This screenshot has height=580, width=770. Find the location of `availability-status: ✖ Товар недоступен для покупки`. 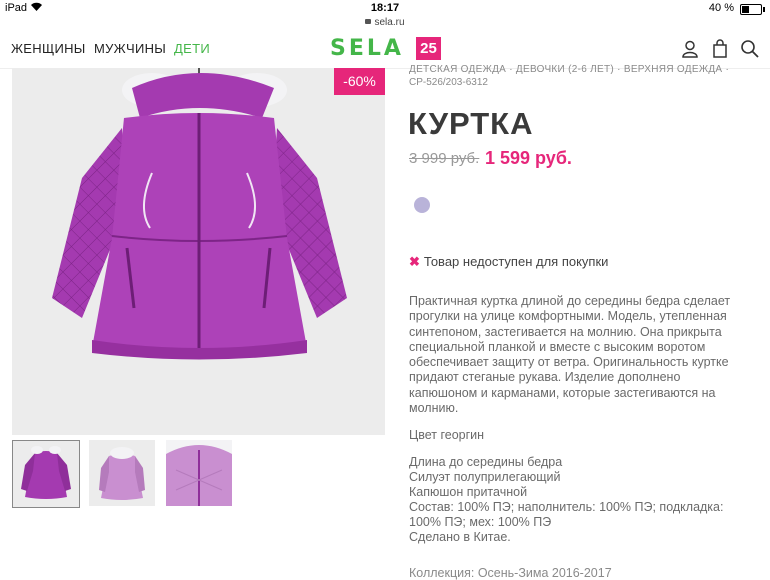

availability-status: ✖ Товар недоступен для покупки is located at coordinates (508, 262).